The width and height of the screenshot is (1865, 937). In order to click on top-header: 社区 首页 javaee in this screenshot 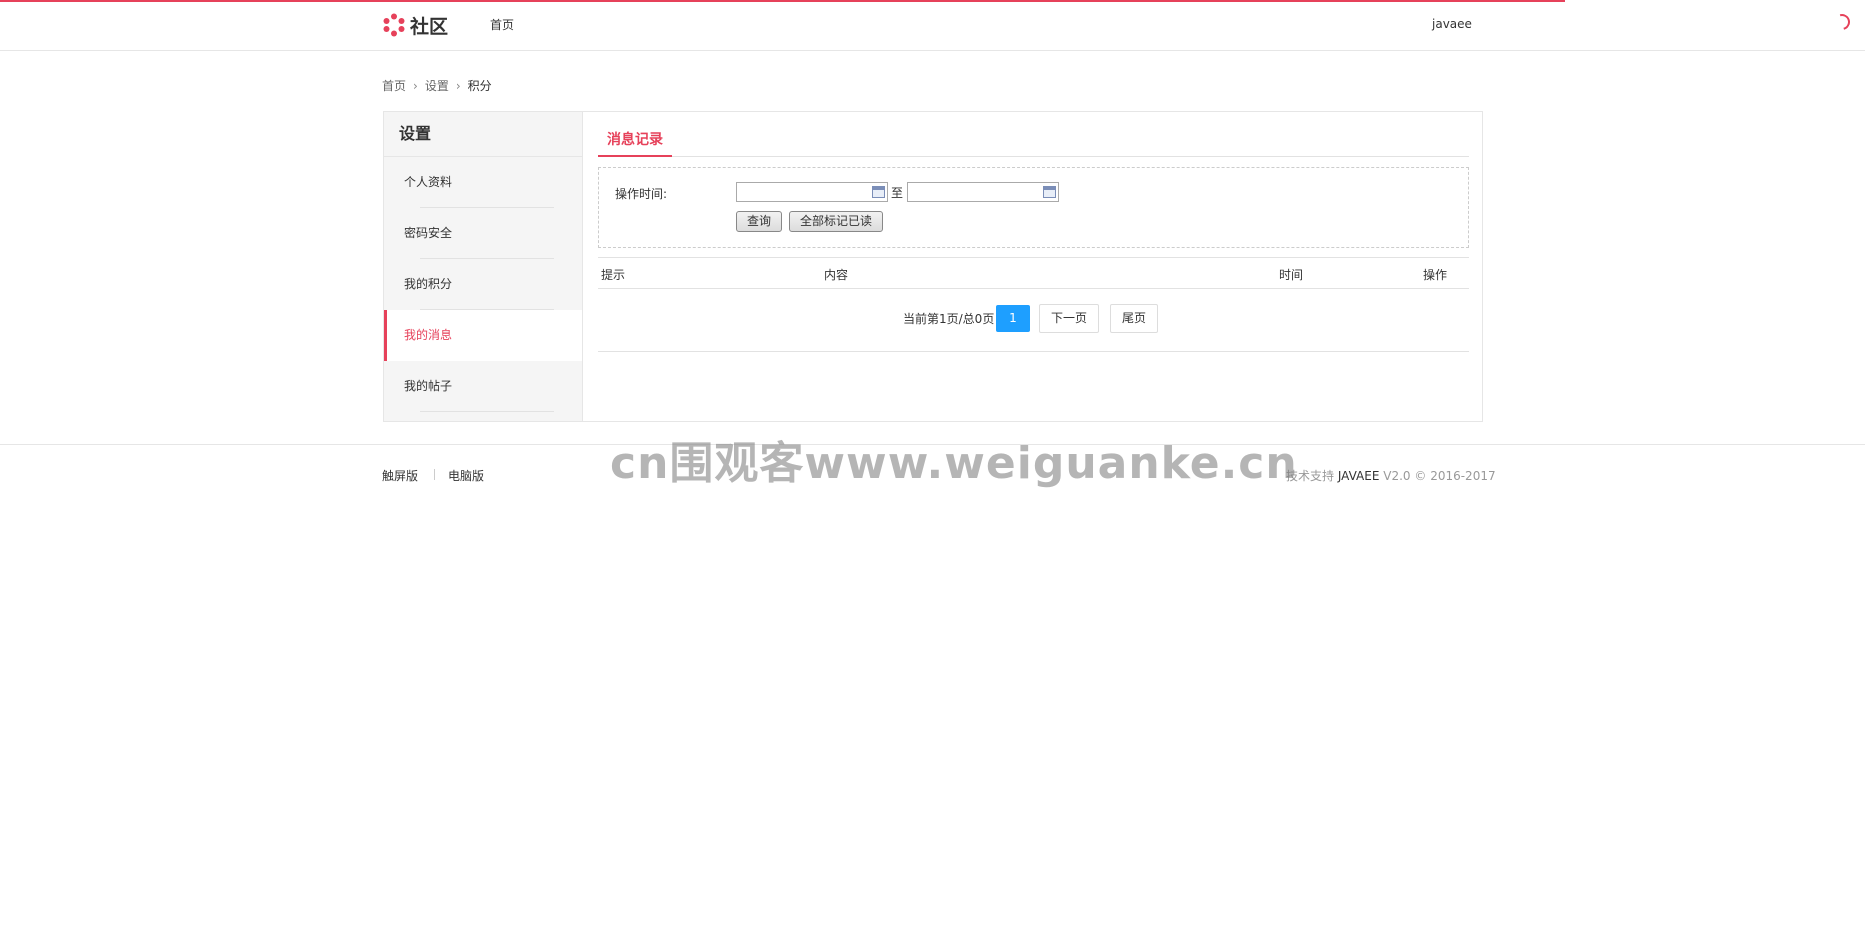, I will do `click(932, 26)`.